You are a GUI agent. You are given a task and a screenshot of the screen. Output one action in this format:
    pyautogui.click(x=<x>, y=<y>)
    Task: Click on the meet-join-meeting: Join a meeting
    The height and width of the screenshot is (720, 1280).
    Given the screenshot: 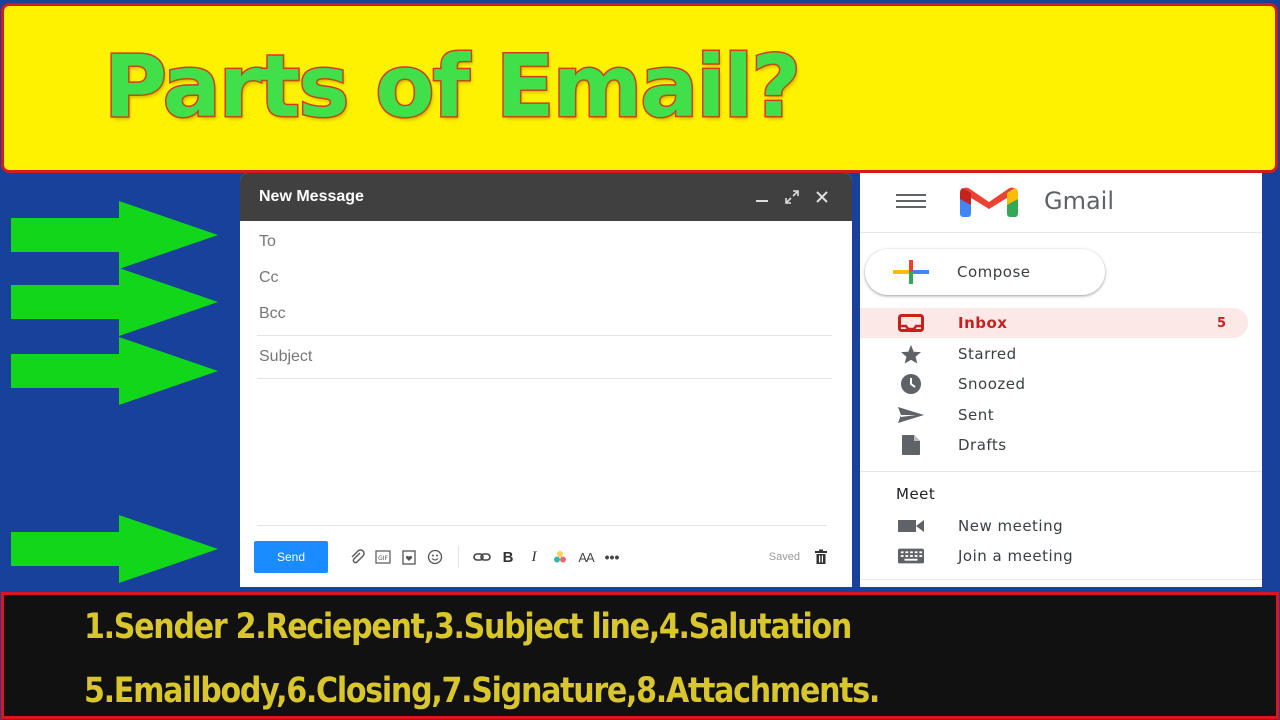 What is the action you would take?
    pyautogui.click(x=1054, y=556)
    